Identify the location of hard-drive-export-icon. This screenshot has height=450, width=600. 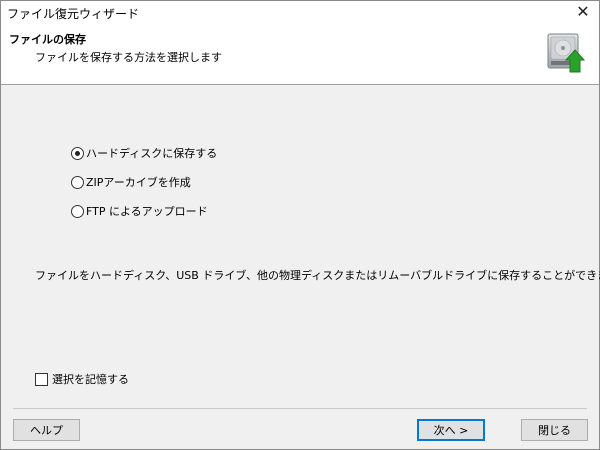
(566, 53).